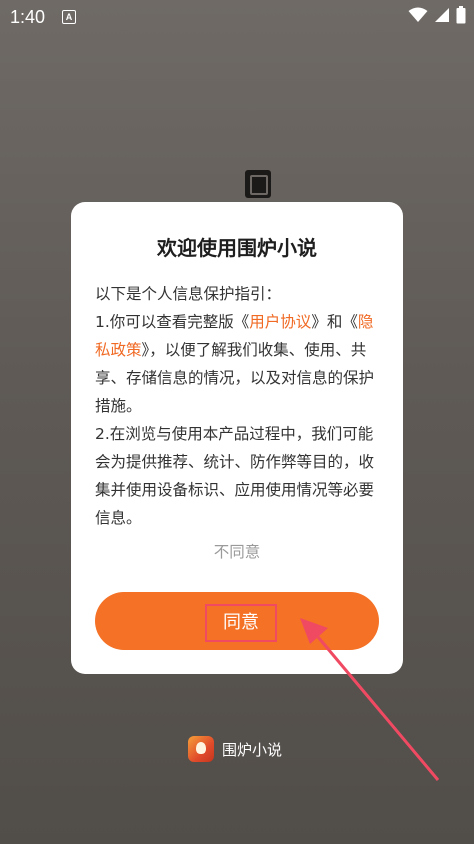 Image resolution: width=474 pixels, height=844 pixels. What do you see at coordinates (252, 749) in the screenshot?
I see `brand-name: 围炉小说` at bounding box center [252, 749].